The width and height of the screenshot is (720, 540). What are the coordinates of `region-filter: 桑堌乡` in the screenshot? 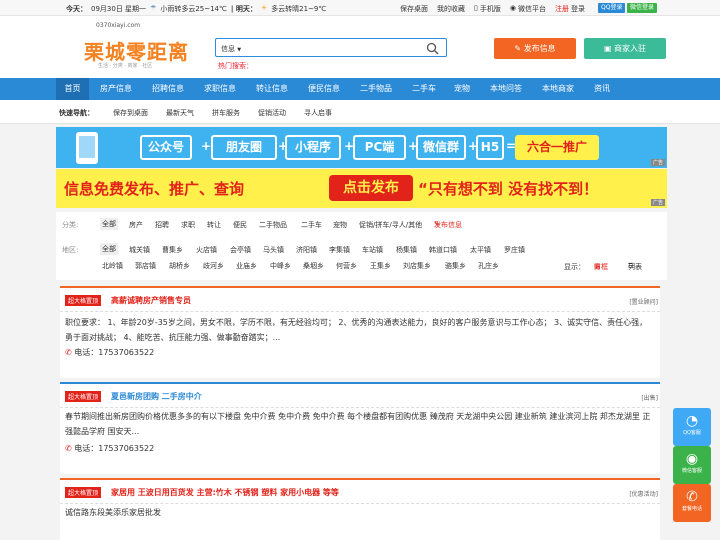 It's located at (313, 266).